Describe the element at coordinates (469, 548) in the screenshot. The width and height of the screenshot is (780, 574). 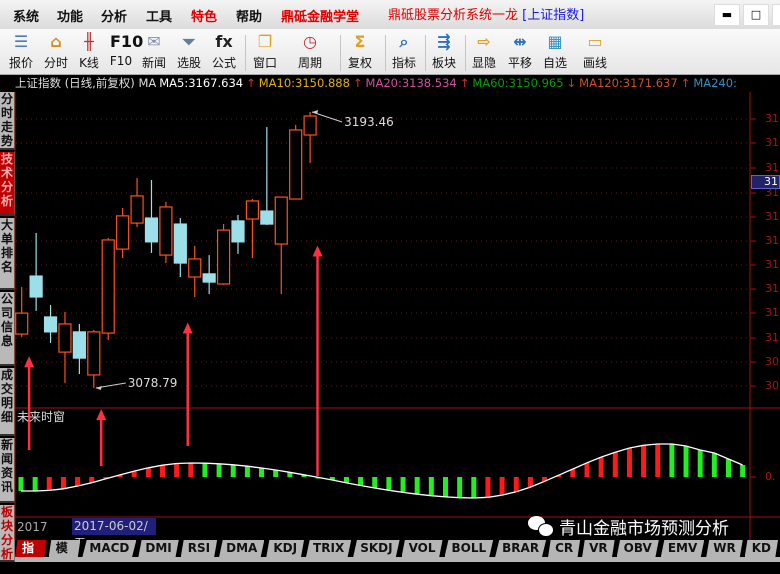
I see `indicator-tab: BOLL` at that location.